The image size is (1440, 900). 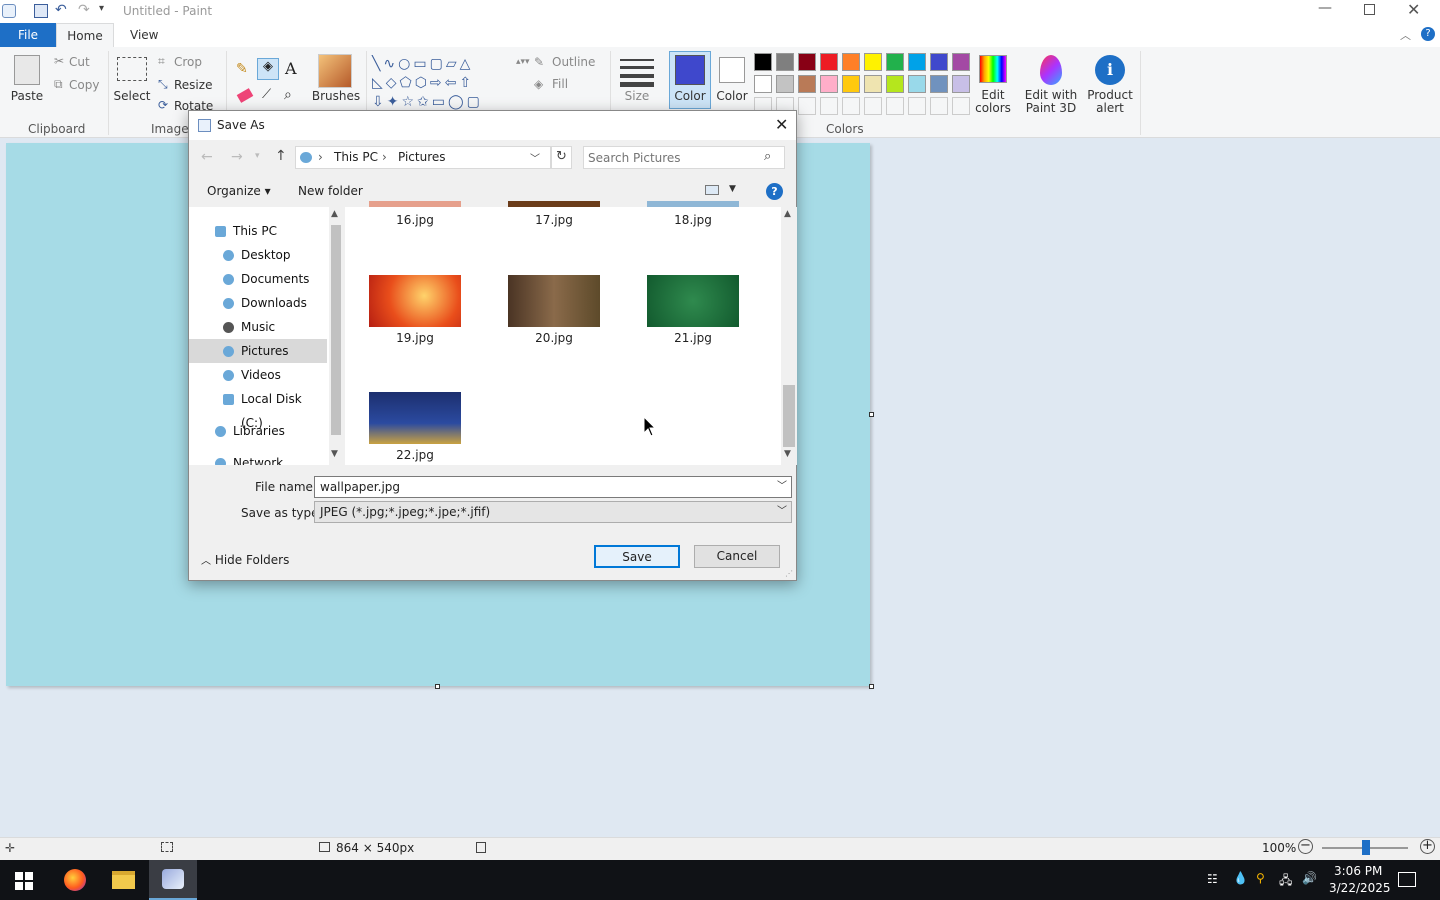 I want to click on zoom-in-icon: +, so click(x=1427, y=846).